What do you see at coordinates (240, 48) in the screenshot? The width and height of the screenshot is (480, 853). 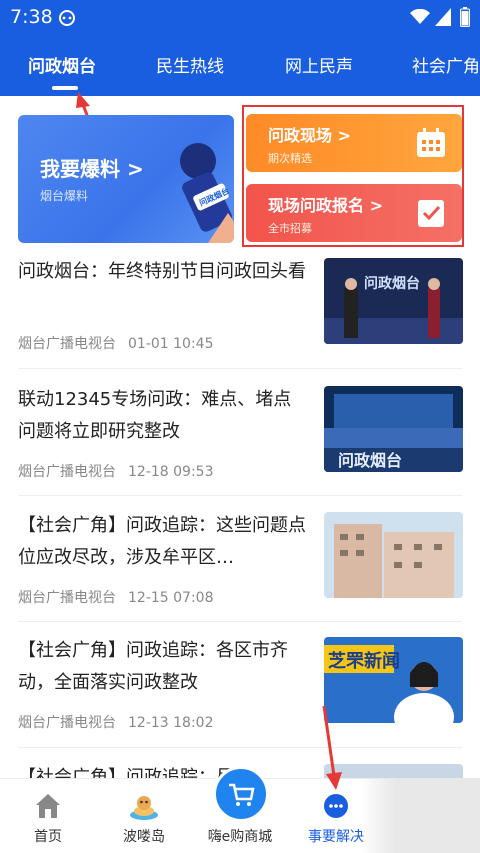 I see `app-header: 7:38 问政烟台 民生热线 网上民声 社会广角` at bounding box center [240, 48].